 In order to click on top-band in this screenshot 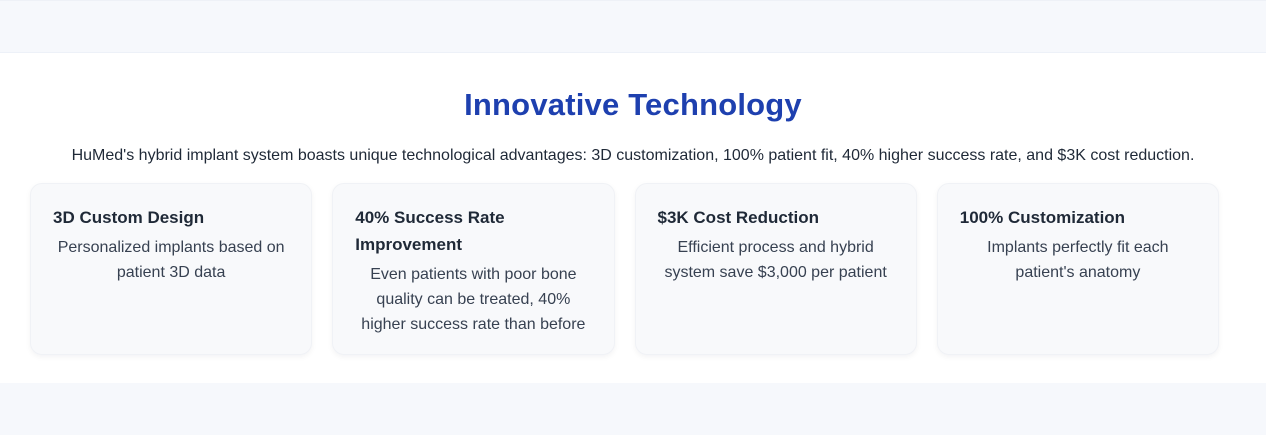, I will do `click(633, 26)`.